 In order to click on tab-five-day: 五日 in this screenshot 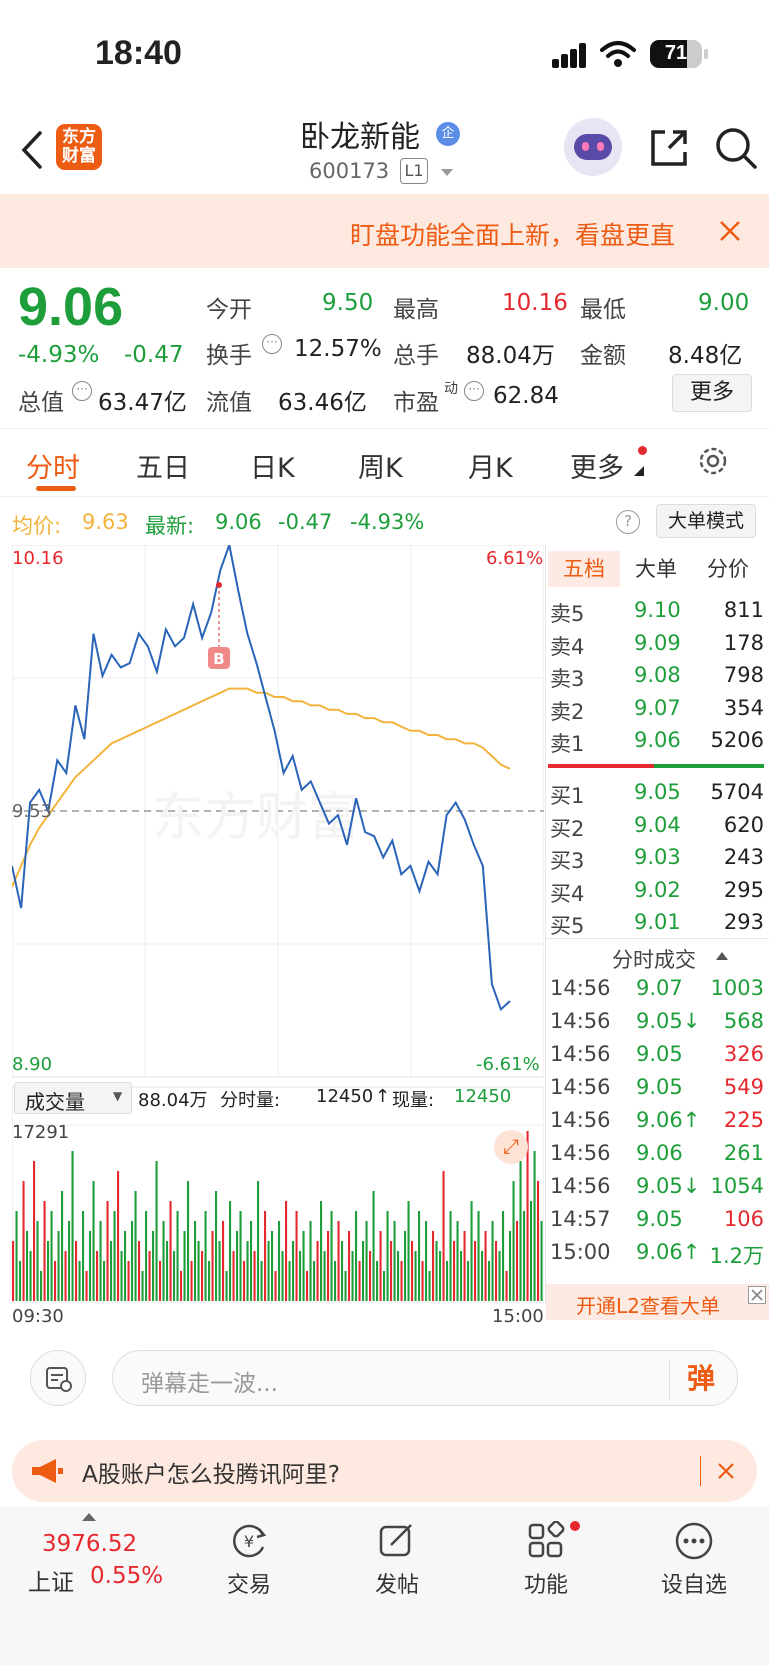, I will do `click(163, 465)`.